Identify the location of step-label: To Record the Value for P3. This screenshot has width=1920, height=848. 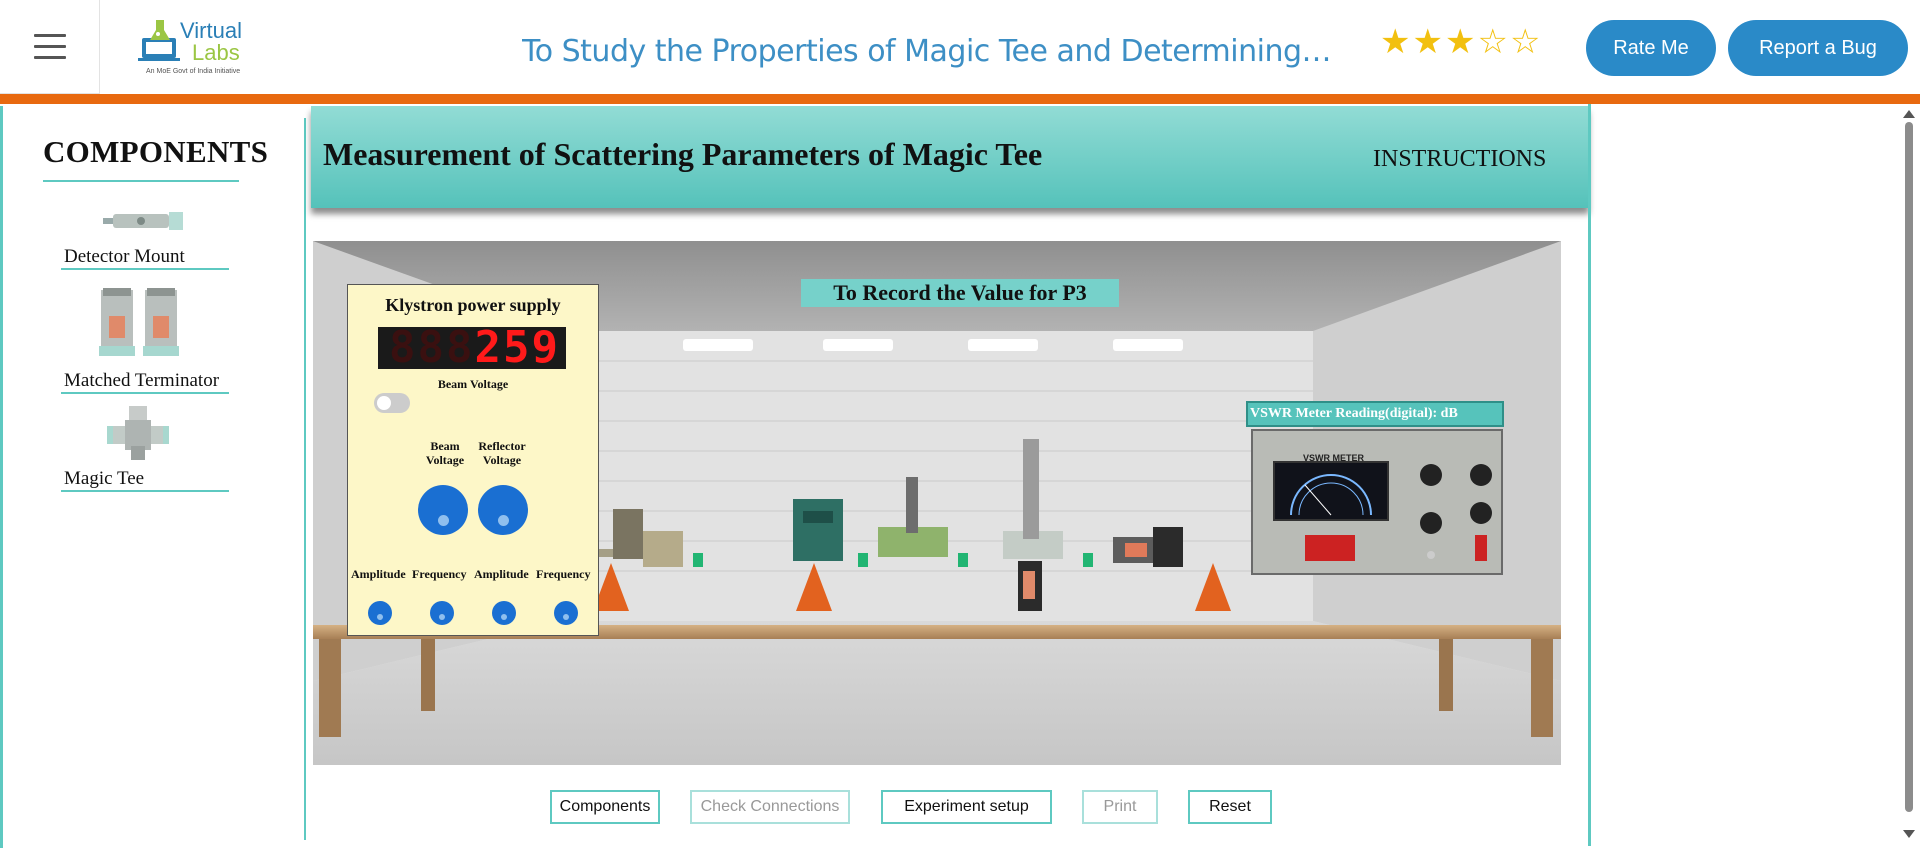
(960, 293).